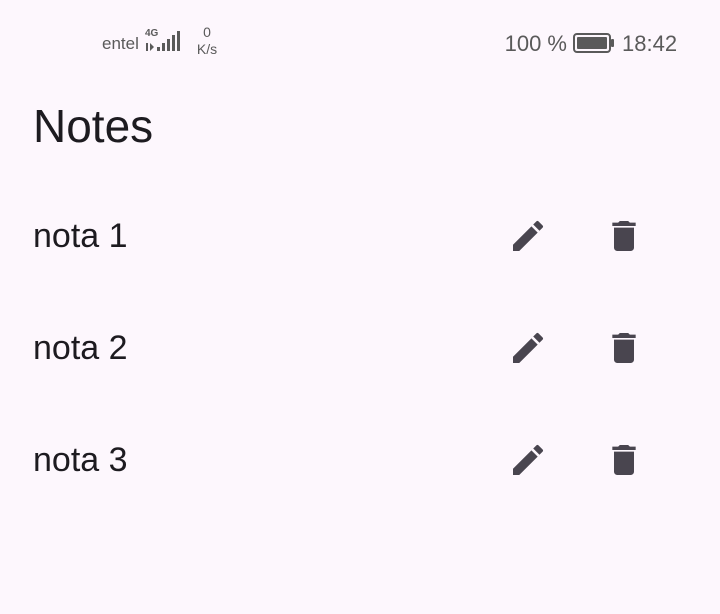 The width and height of the screenshot is (720, 614). I want to click on note-title: nota 3, so click(80, 460).